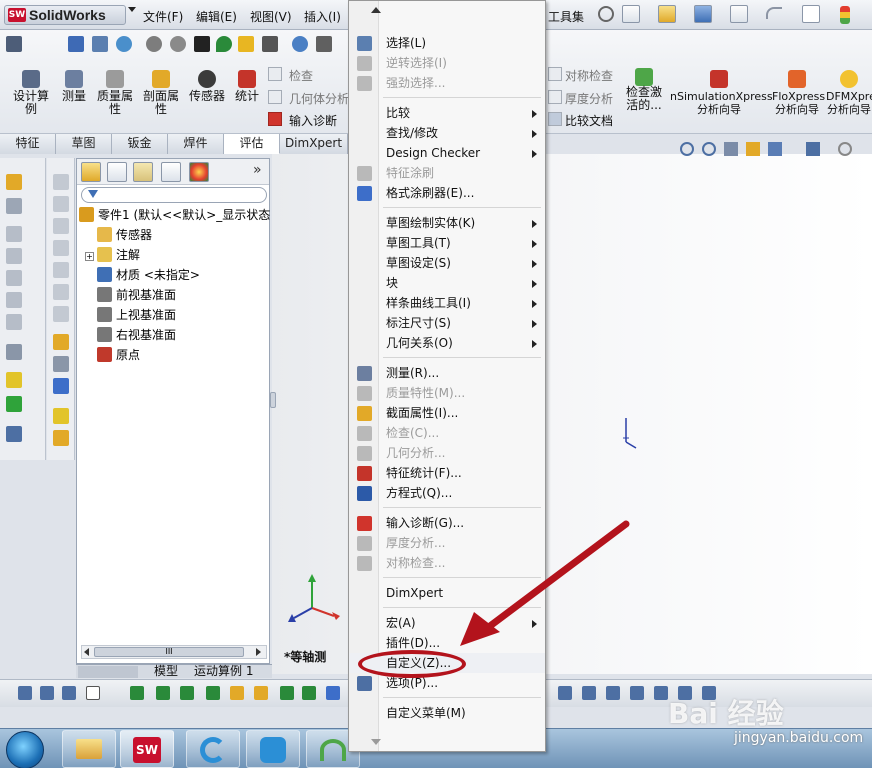 The image size is (872, 768). Describe the element at coordinates (799, 738) in the screenshot. I see `baidu-watermark-url: jingyan.baidu.com` at that location.